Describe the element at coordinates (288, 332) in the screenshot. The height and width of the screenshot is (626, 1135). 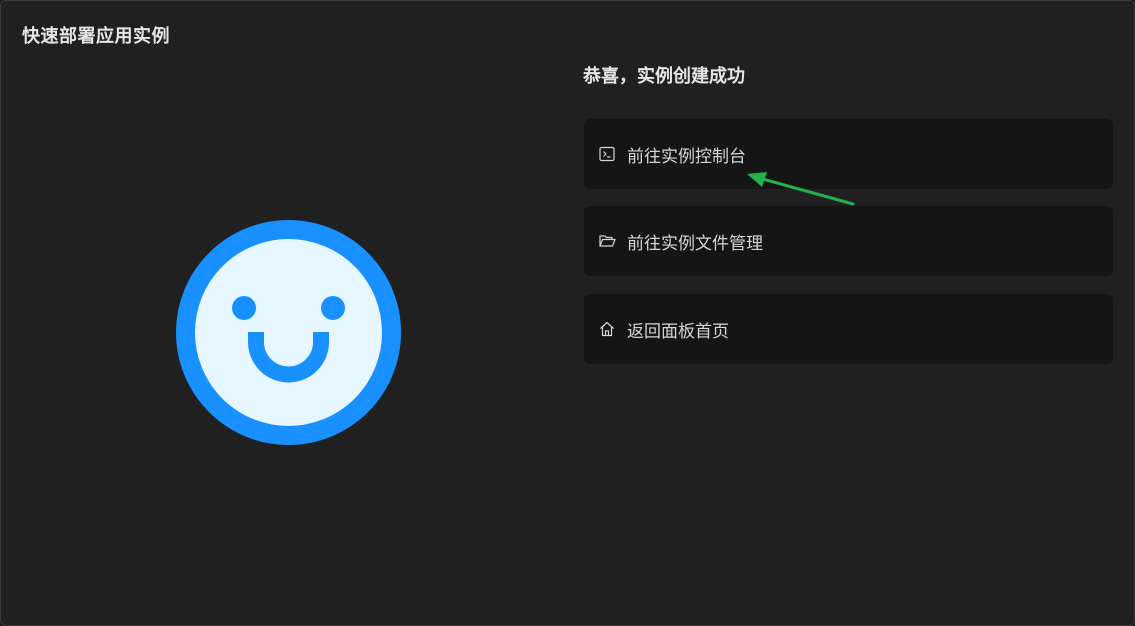
I see `smiley-success-icon` at that location.